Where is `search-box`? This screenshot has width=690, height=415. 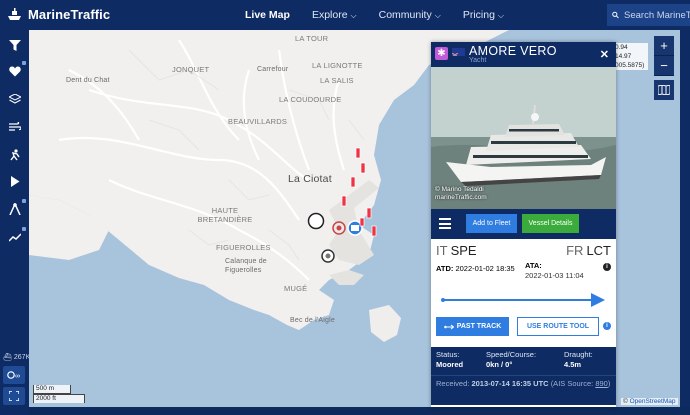
search-box is located at coordinates (648, 15).